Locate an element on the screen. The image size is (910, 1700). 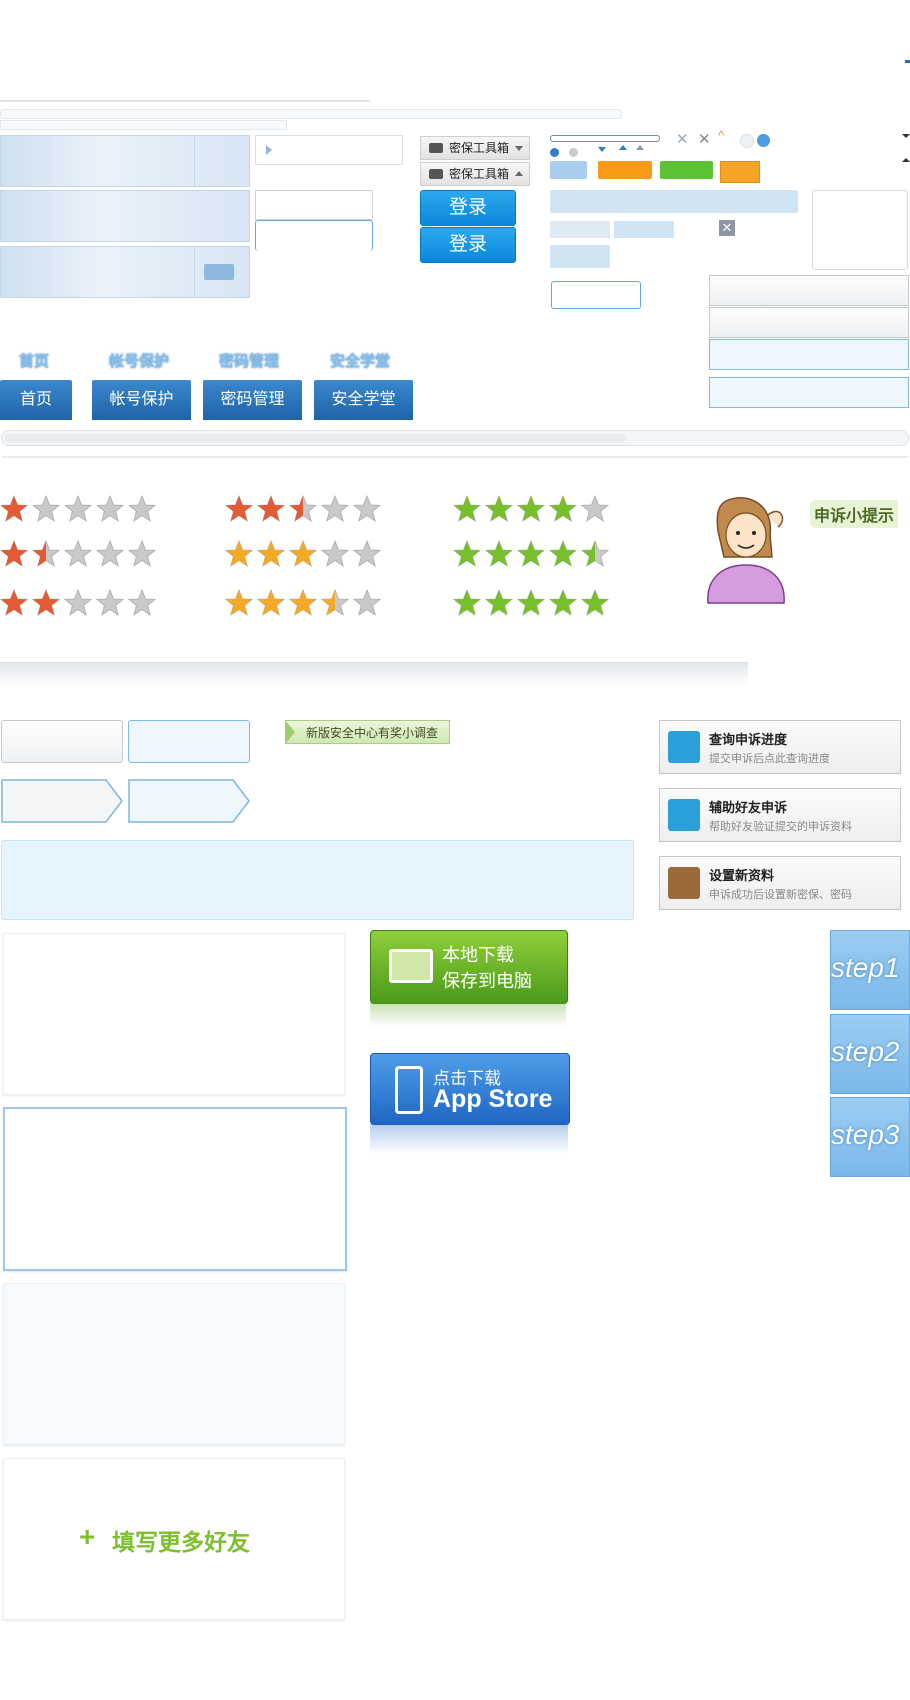
nav-ghost-school: 安全学堂 is located at coordinates (360, 361).